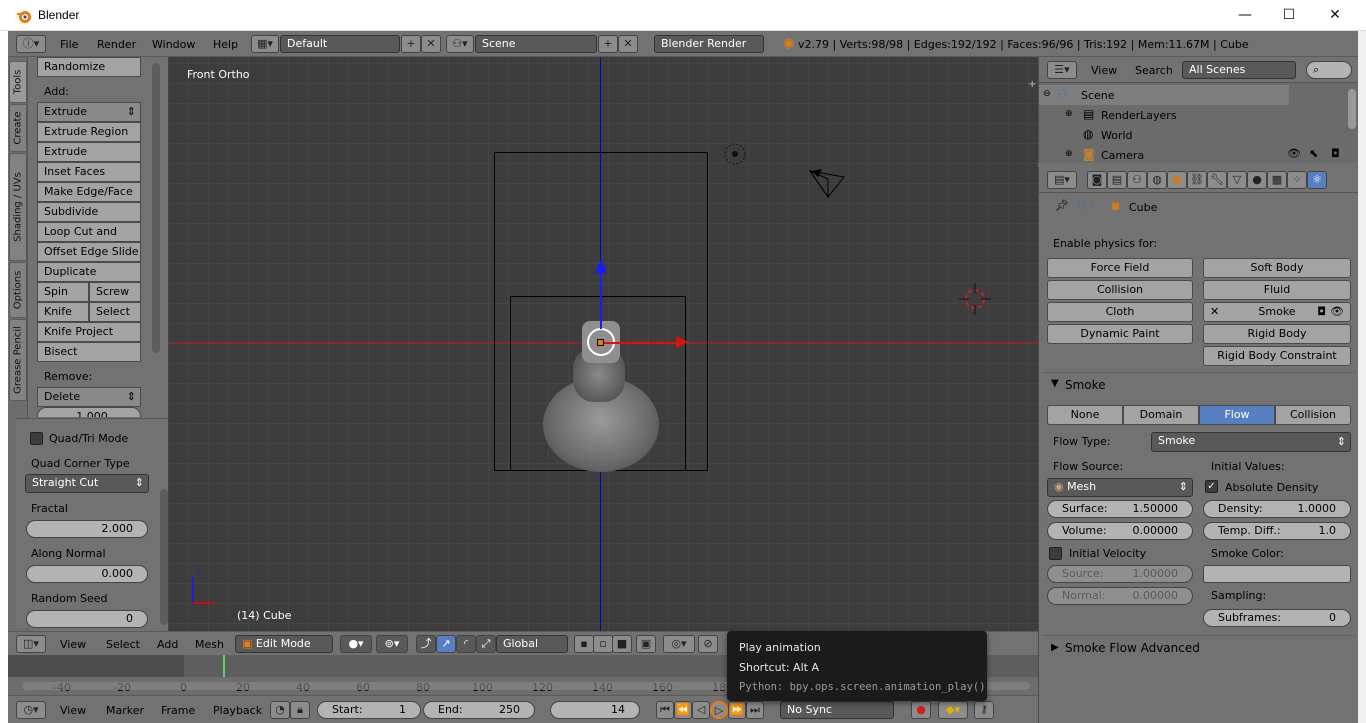 This screenshot has width=1366, height=723. Describe the element at coordinates (1047, 94) in the screenshot. I see `collapse-icon: ⊖` at that location.